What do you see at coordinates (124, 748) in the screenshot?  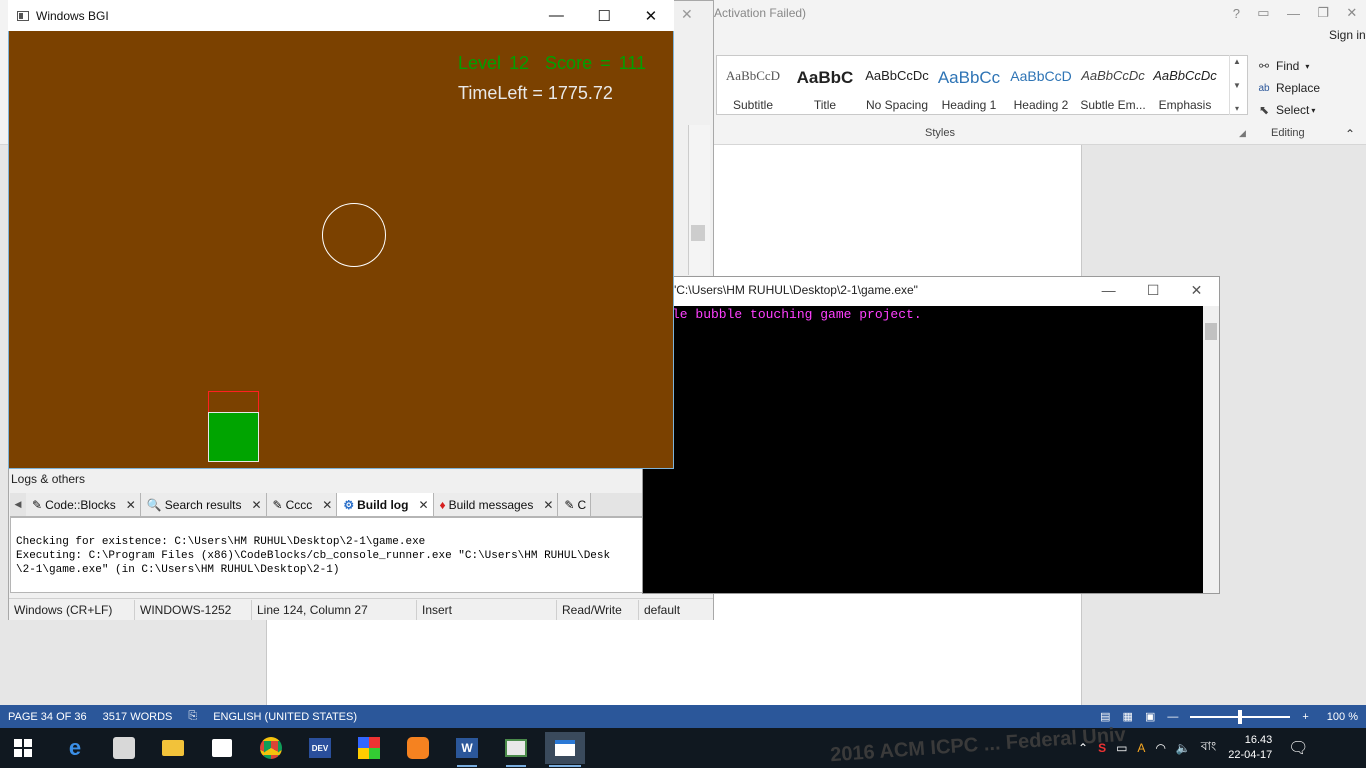 I see `app-icon` at bounding box center [124, 748].